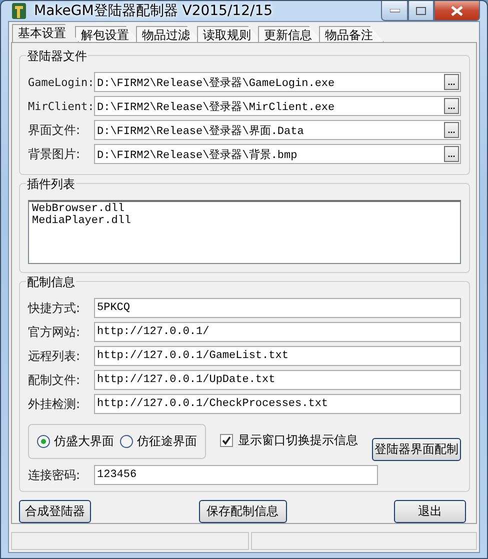 The width and height of the screenshot is (488, 559). I want to click on maximize-icon, so click(421, 10).